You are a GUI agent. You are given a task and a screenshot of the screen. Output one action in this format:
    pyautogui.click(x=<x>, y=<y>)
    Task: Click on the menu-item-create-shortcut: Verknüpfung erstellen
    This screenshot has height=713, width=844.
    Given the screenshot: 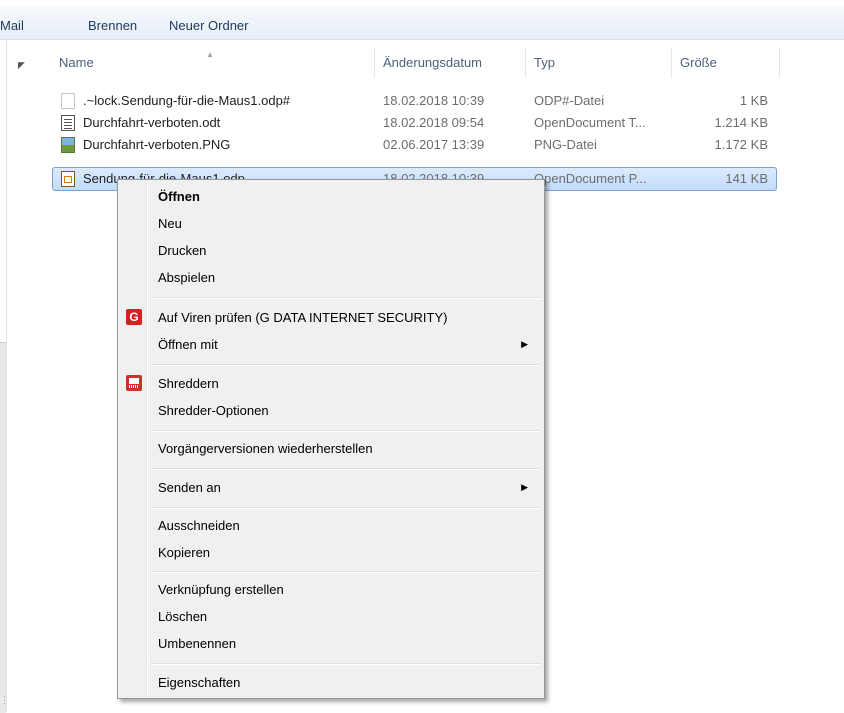 What is the action you would take?
    pyautogui.click(x=331, y=589)
    